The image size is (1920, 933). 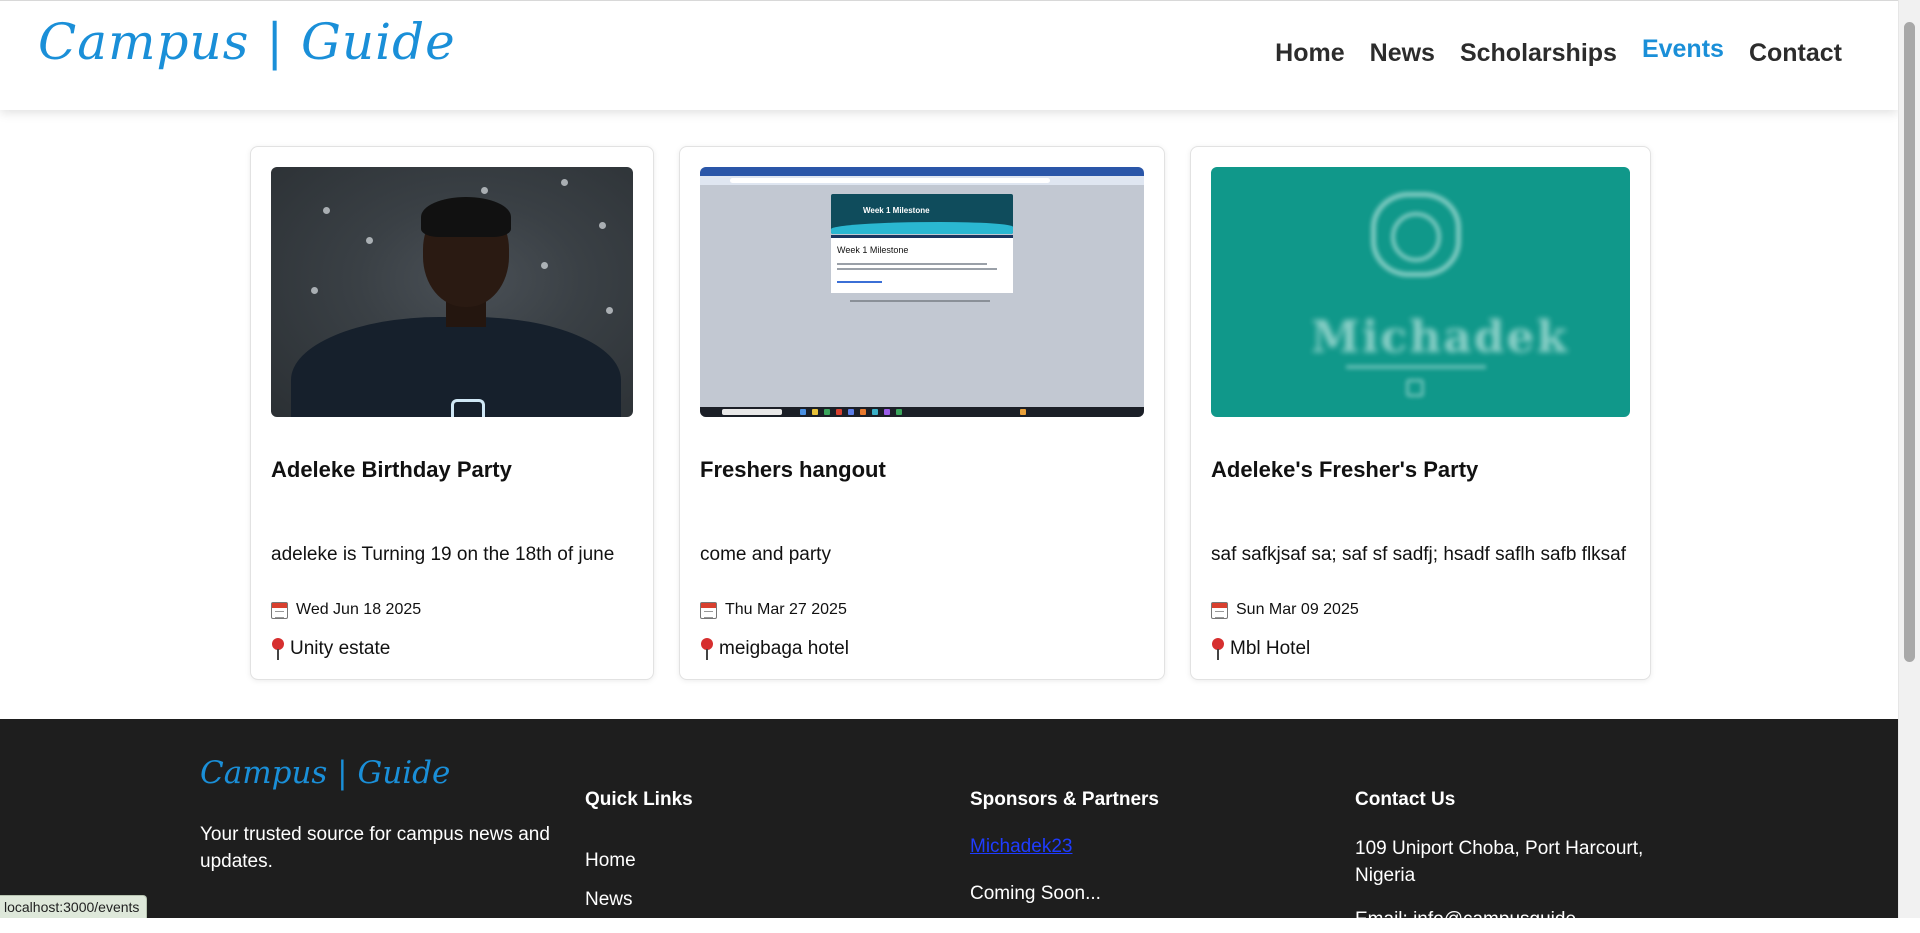 I want to click on event-date: Sun Mar 09 2025, so click(x=1285, y=610).